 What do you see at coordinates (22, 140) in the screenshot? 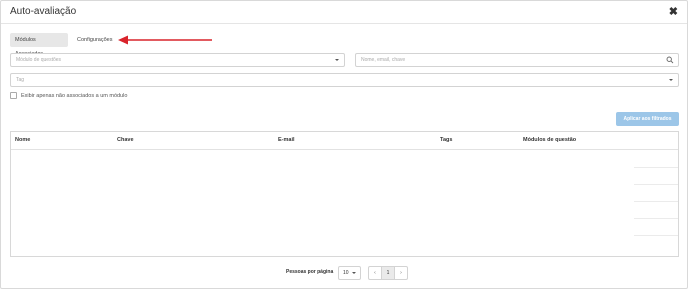
I see `column-header-nome: Nome` at bounding box center [22, 140].